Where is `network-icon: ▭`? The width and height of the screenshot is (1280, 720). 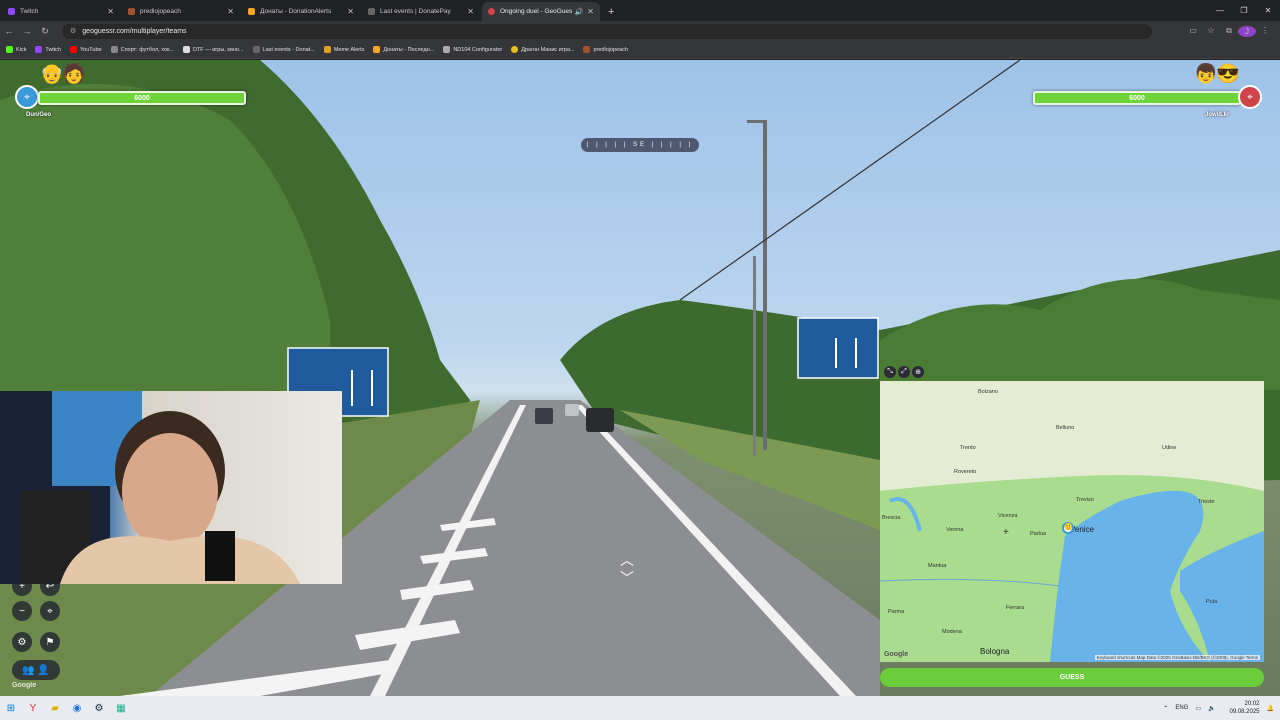 network-icon: ▭ is located at coordinates (1198, 708).